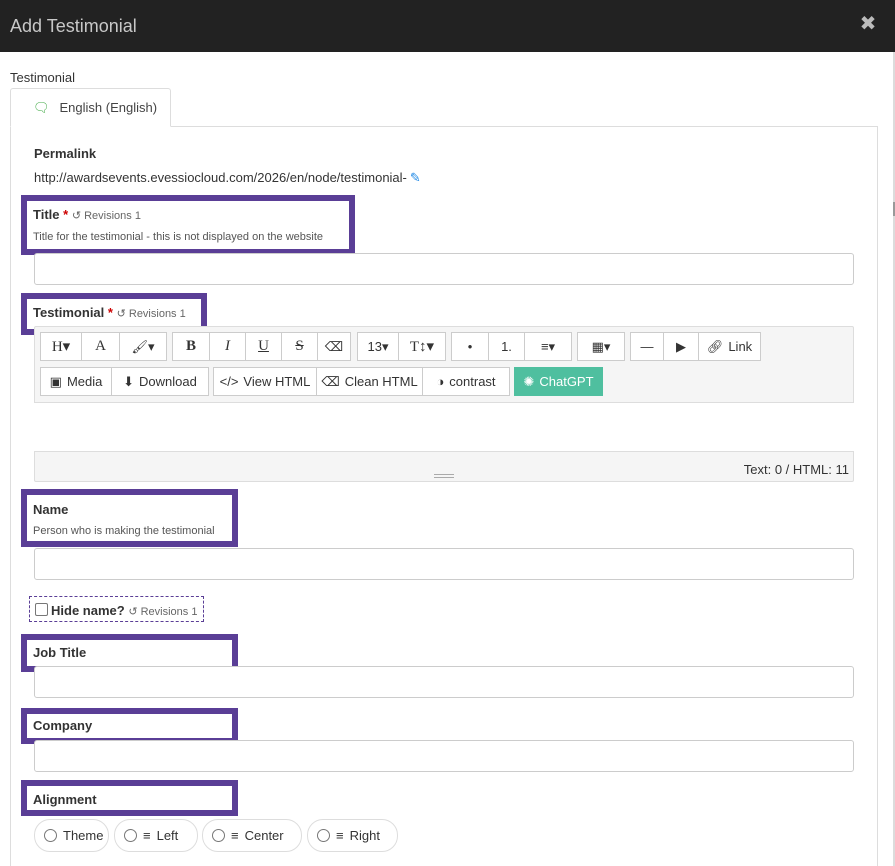 The height and width of the screenshot is (866, 895). What do you see at coordinates (444, 564) in the screenshot?
I see `name-input` at bounding box center [444, 564].